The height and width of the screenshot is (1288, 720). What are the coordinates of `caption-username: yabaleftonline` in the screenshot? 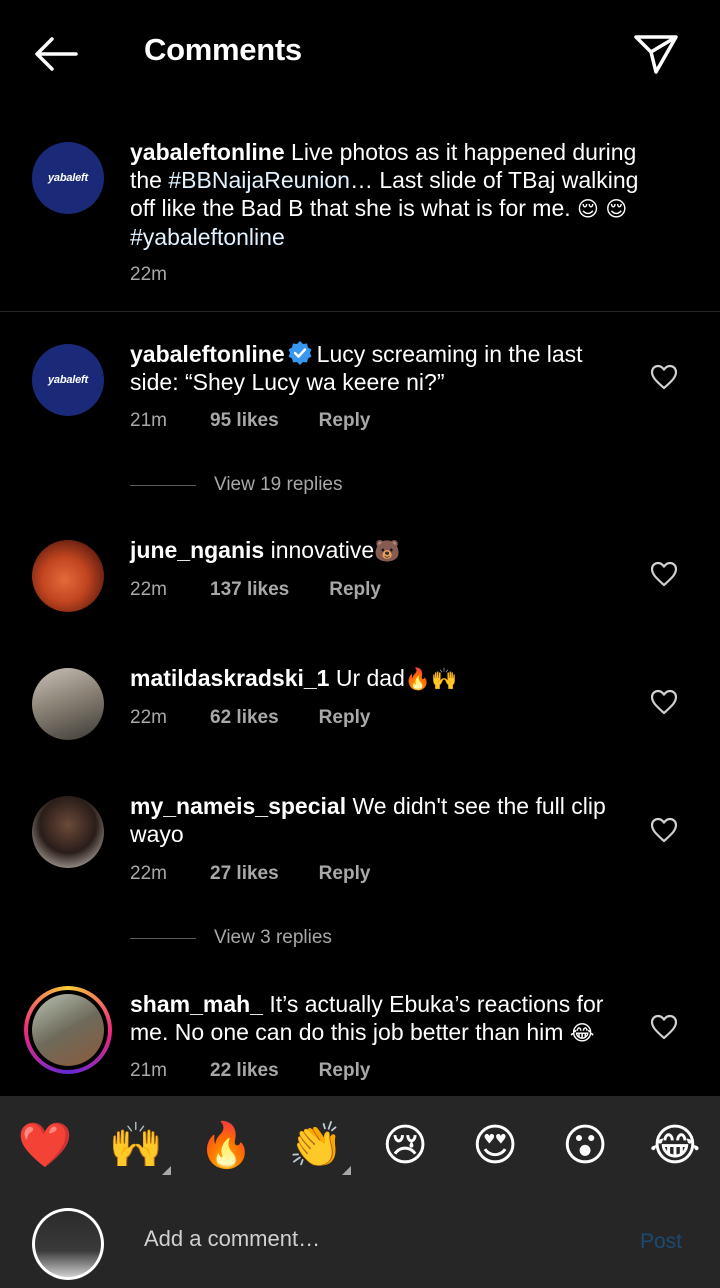 It's located at (207, 152).